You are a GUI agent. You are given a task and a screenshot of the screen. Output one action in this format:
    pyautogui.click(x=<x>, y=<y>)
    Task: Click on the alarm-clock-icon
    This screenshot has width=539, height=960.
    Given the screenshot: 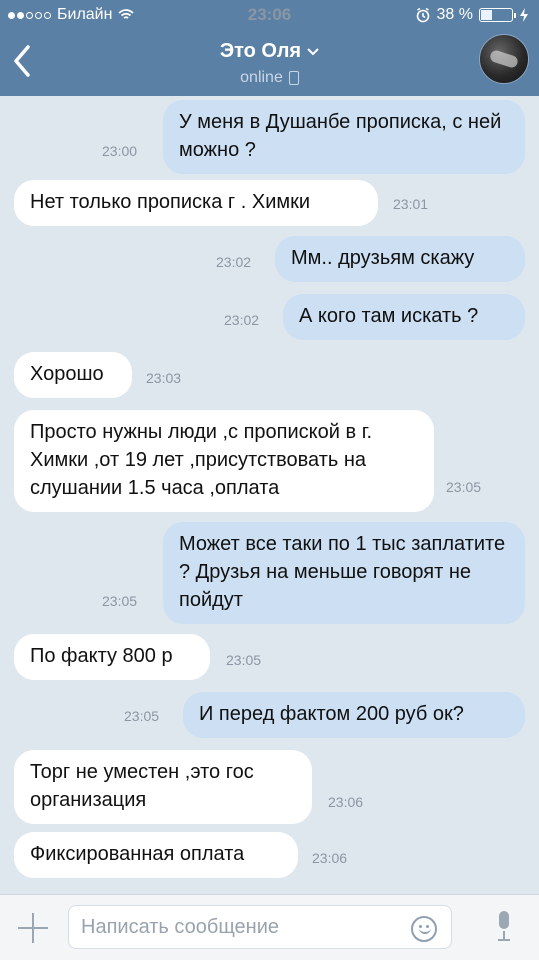 What is the action you would take?
    pyautogui.click(x=422, y=15)
    